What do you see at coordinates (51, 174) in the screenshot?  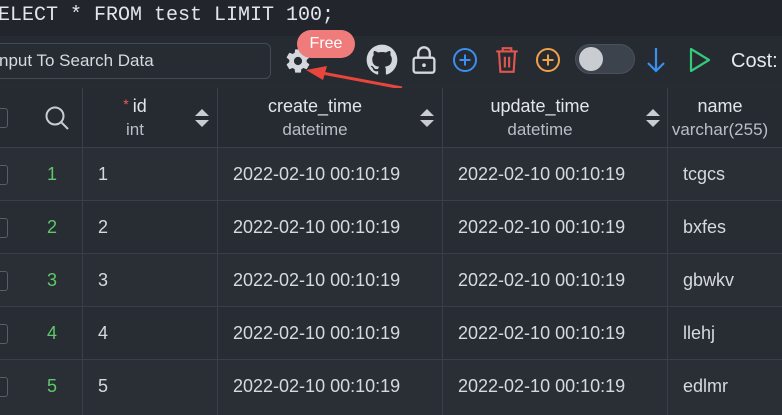 I see `row-number: 1` at bounding box center [51, 174].